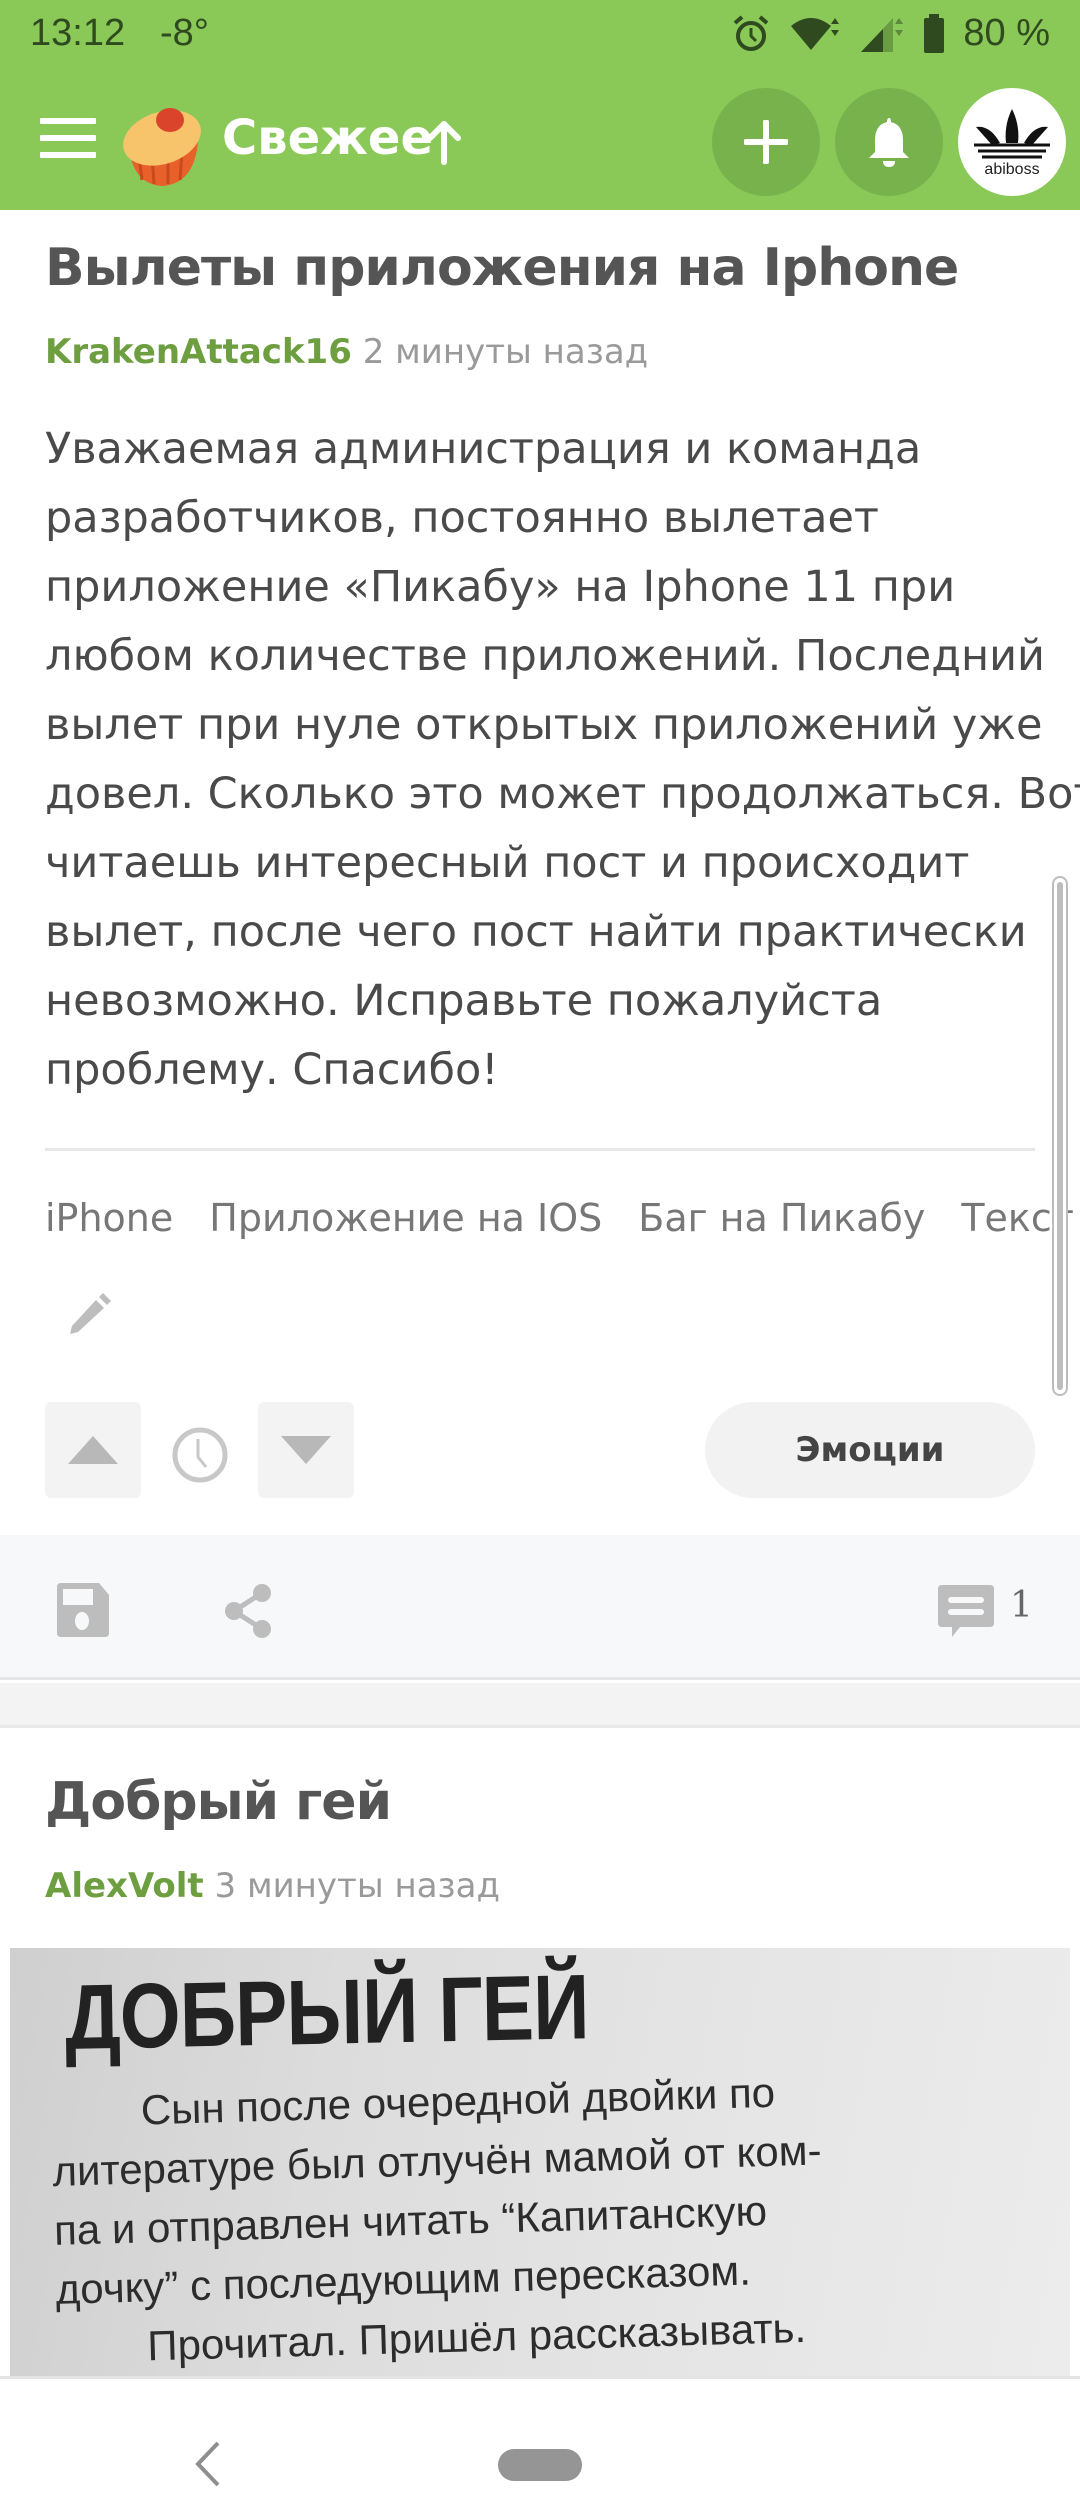  I want to click on post-meta: KrakenAttack16 2 минуты назад, so click(346, 352).